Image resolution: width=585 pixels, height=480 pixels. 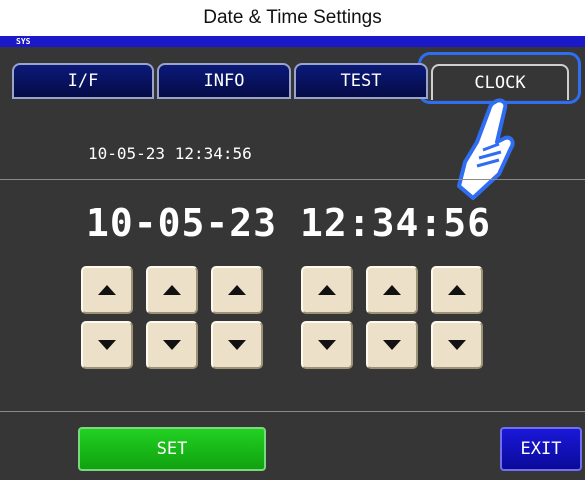 I want to click on set-button: SET, so click(x=172, y=449).